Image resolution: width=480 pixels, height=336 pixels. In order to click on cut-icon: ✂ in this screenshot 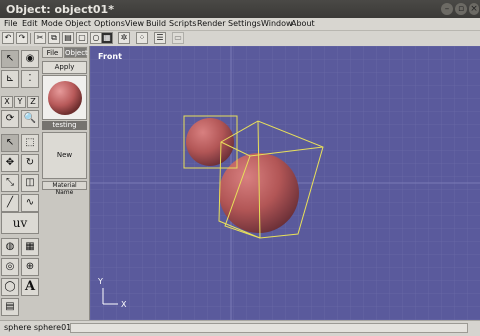, I will do `click(40, 38)`.